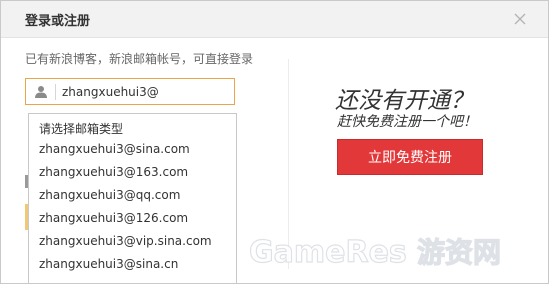 The width and height of the screenshot is (549, 284). What do you see at coordinates (407, 122) in the screenshot?
I see `register-promo-subtitle: 赶快免费注册一个吧！` at bounding box center [407, 122].